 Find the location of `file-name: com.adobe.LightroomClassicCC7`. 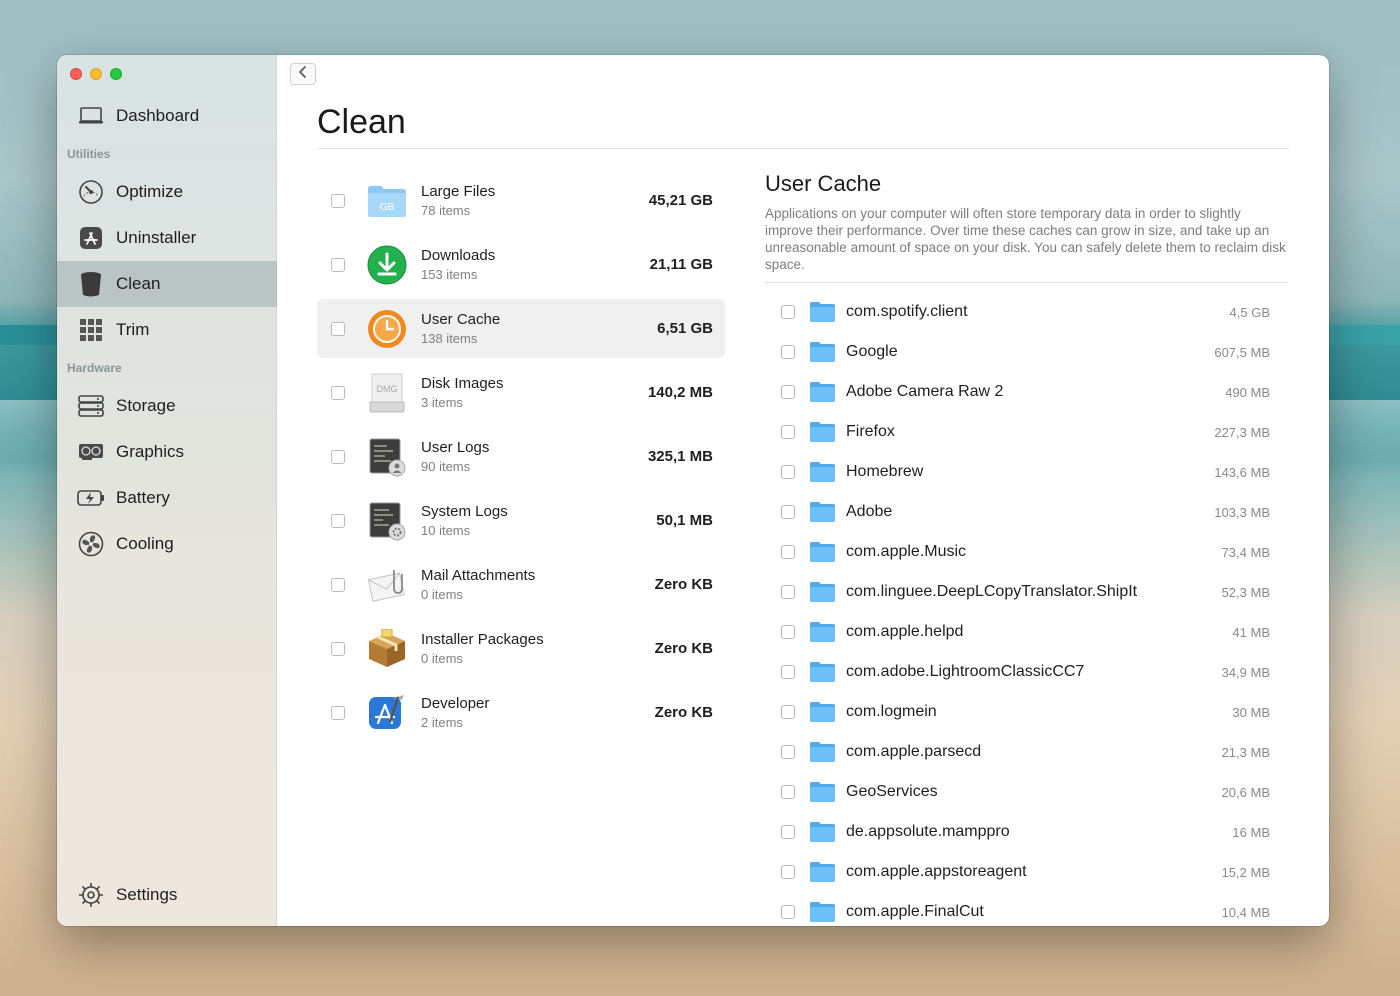

file-name: com.adobe.LightroomClassicCC7 is located at coordinates (965, 671).